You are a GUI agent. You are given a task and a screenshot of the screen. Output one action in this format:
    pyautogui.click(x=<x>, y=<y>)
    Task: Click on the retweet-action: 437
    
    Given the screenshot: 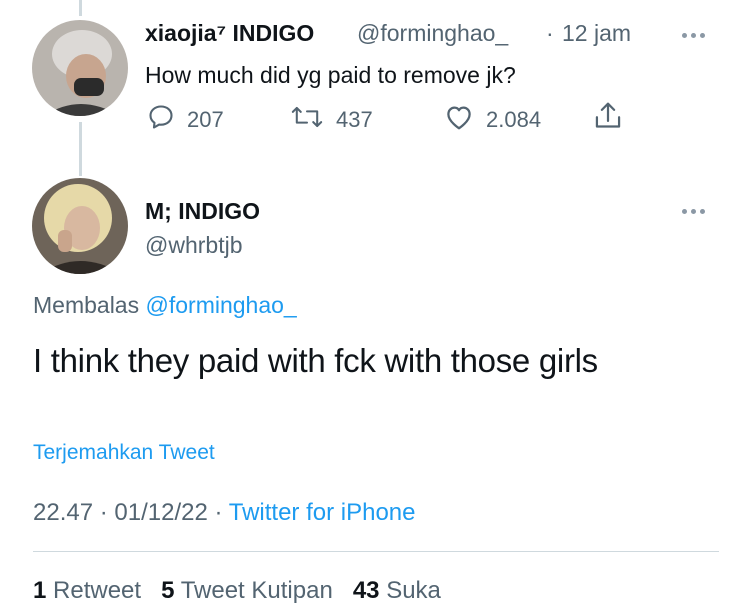 What is the action you would take?
    pyautogui.click(x=331, y=120)
    